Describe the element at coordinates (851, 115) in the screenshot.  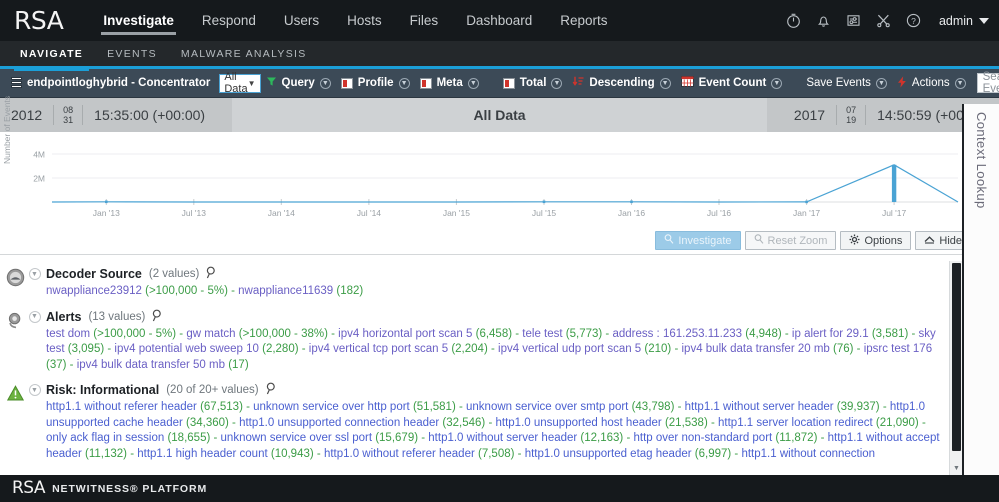
I see `end-date: 07 19` at that location.